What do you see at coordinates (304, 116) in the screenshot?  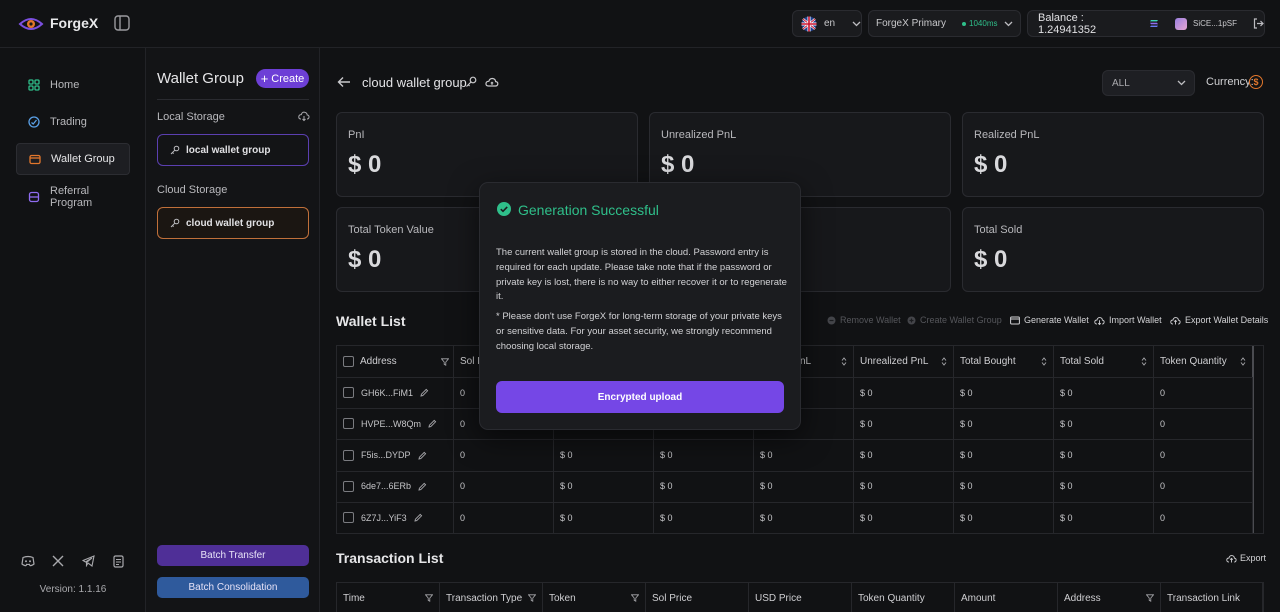 I see `cloud-download-icon` at bounding box center [304, 116].